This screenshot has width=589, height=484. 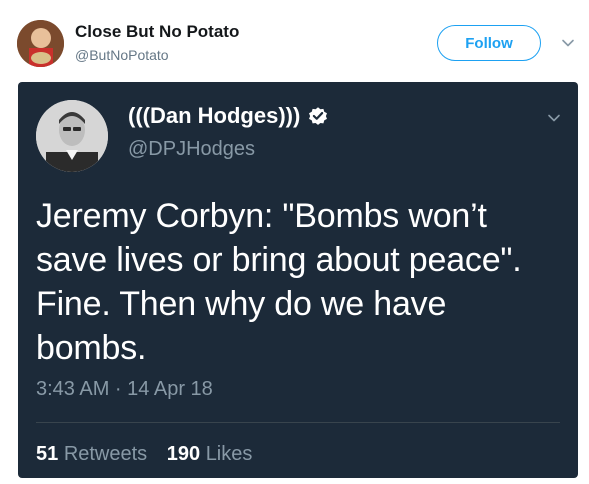 What do you see at coordinates (318, 116) in the screenshot?
I see `verified-badge-icon` at bounding box center [318, 116].